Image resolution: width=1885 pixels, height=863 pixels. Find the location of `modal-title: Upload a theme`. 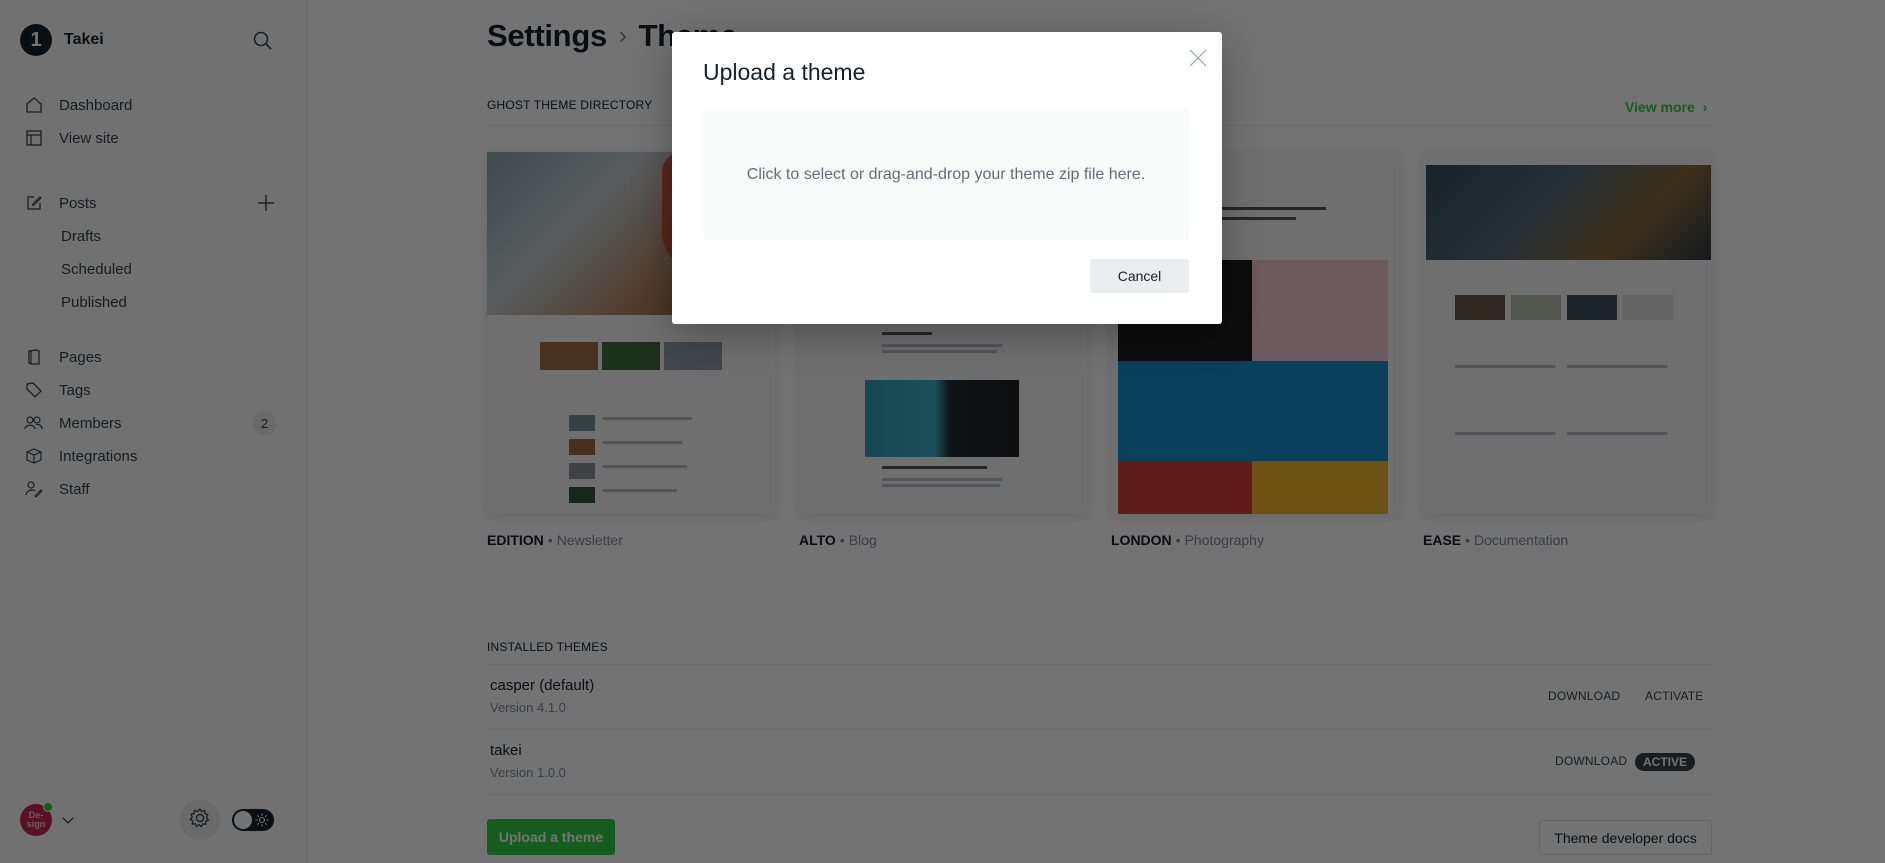

modal-title: Upload a theme is located at coordinates (784, 72).